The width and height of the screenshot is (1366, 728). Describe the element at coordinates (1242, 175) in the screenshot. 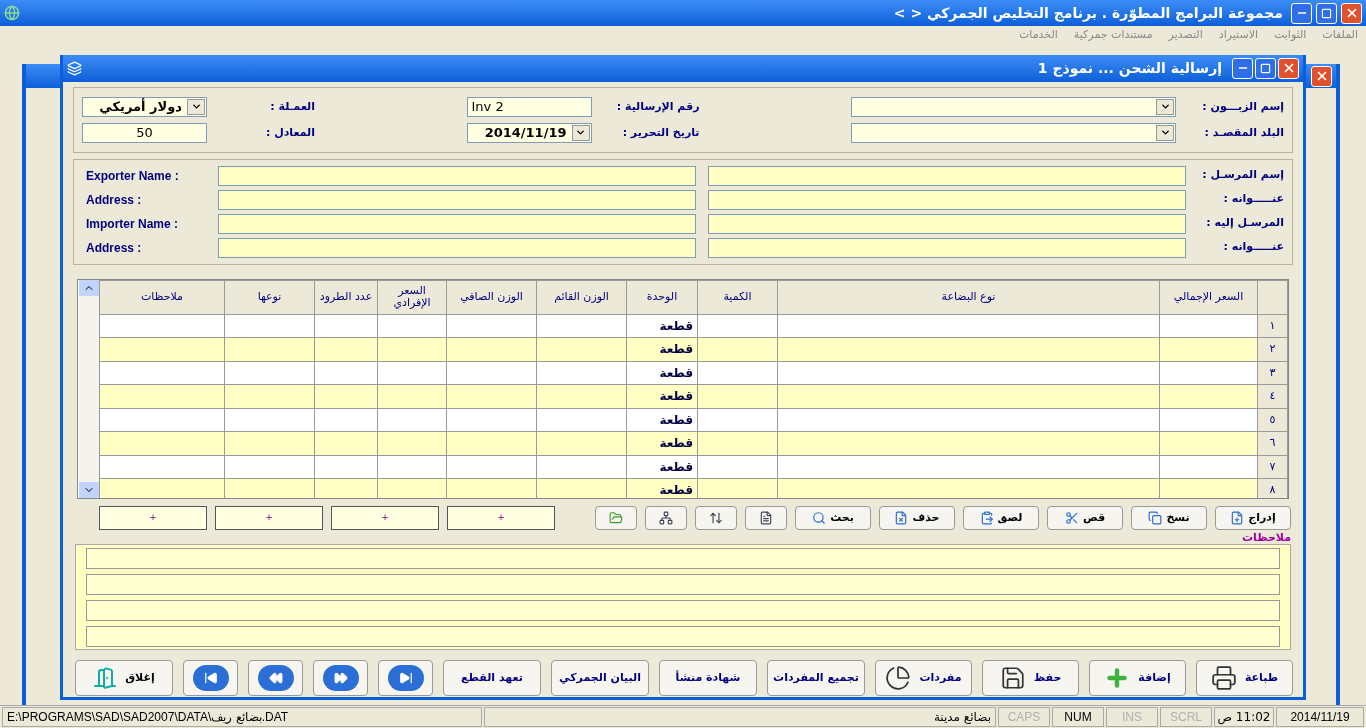

I see `field-label: إسم المرسـل :` at that location.